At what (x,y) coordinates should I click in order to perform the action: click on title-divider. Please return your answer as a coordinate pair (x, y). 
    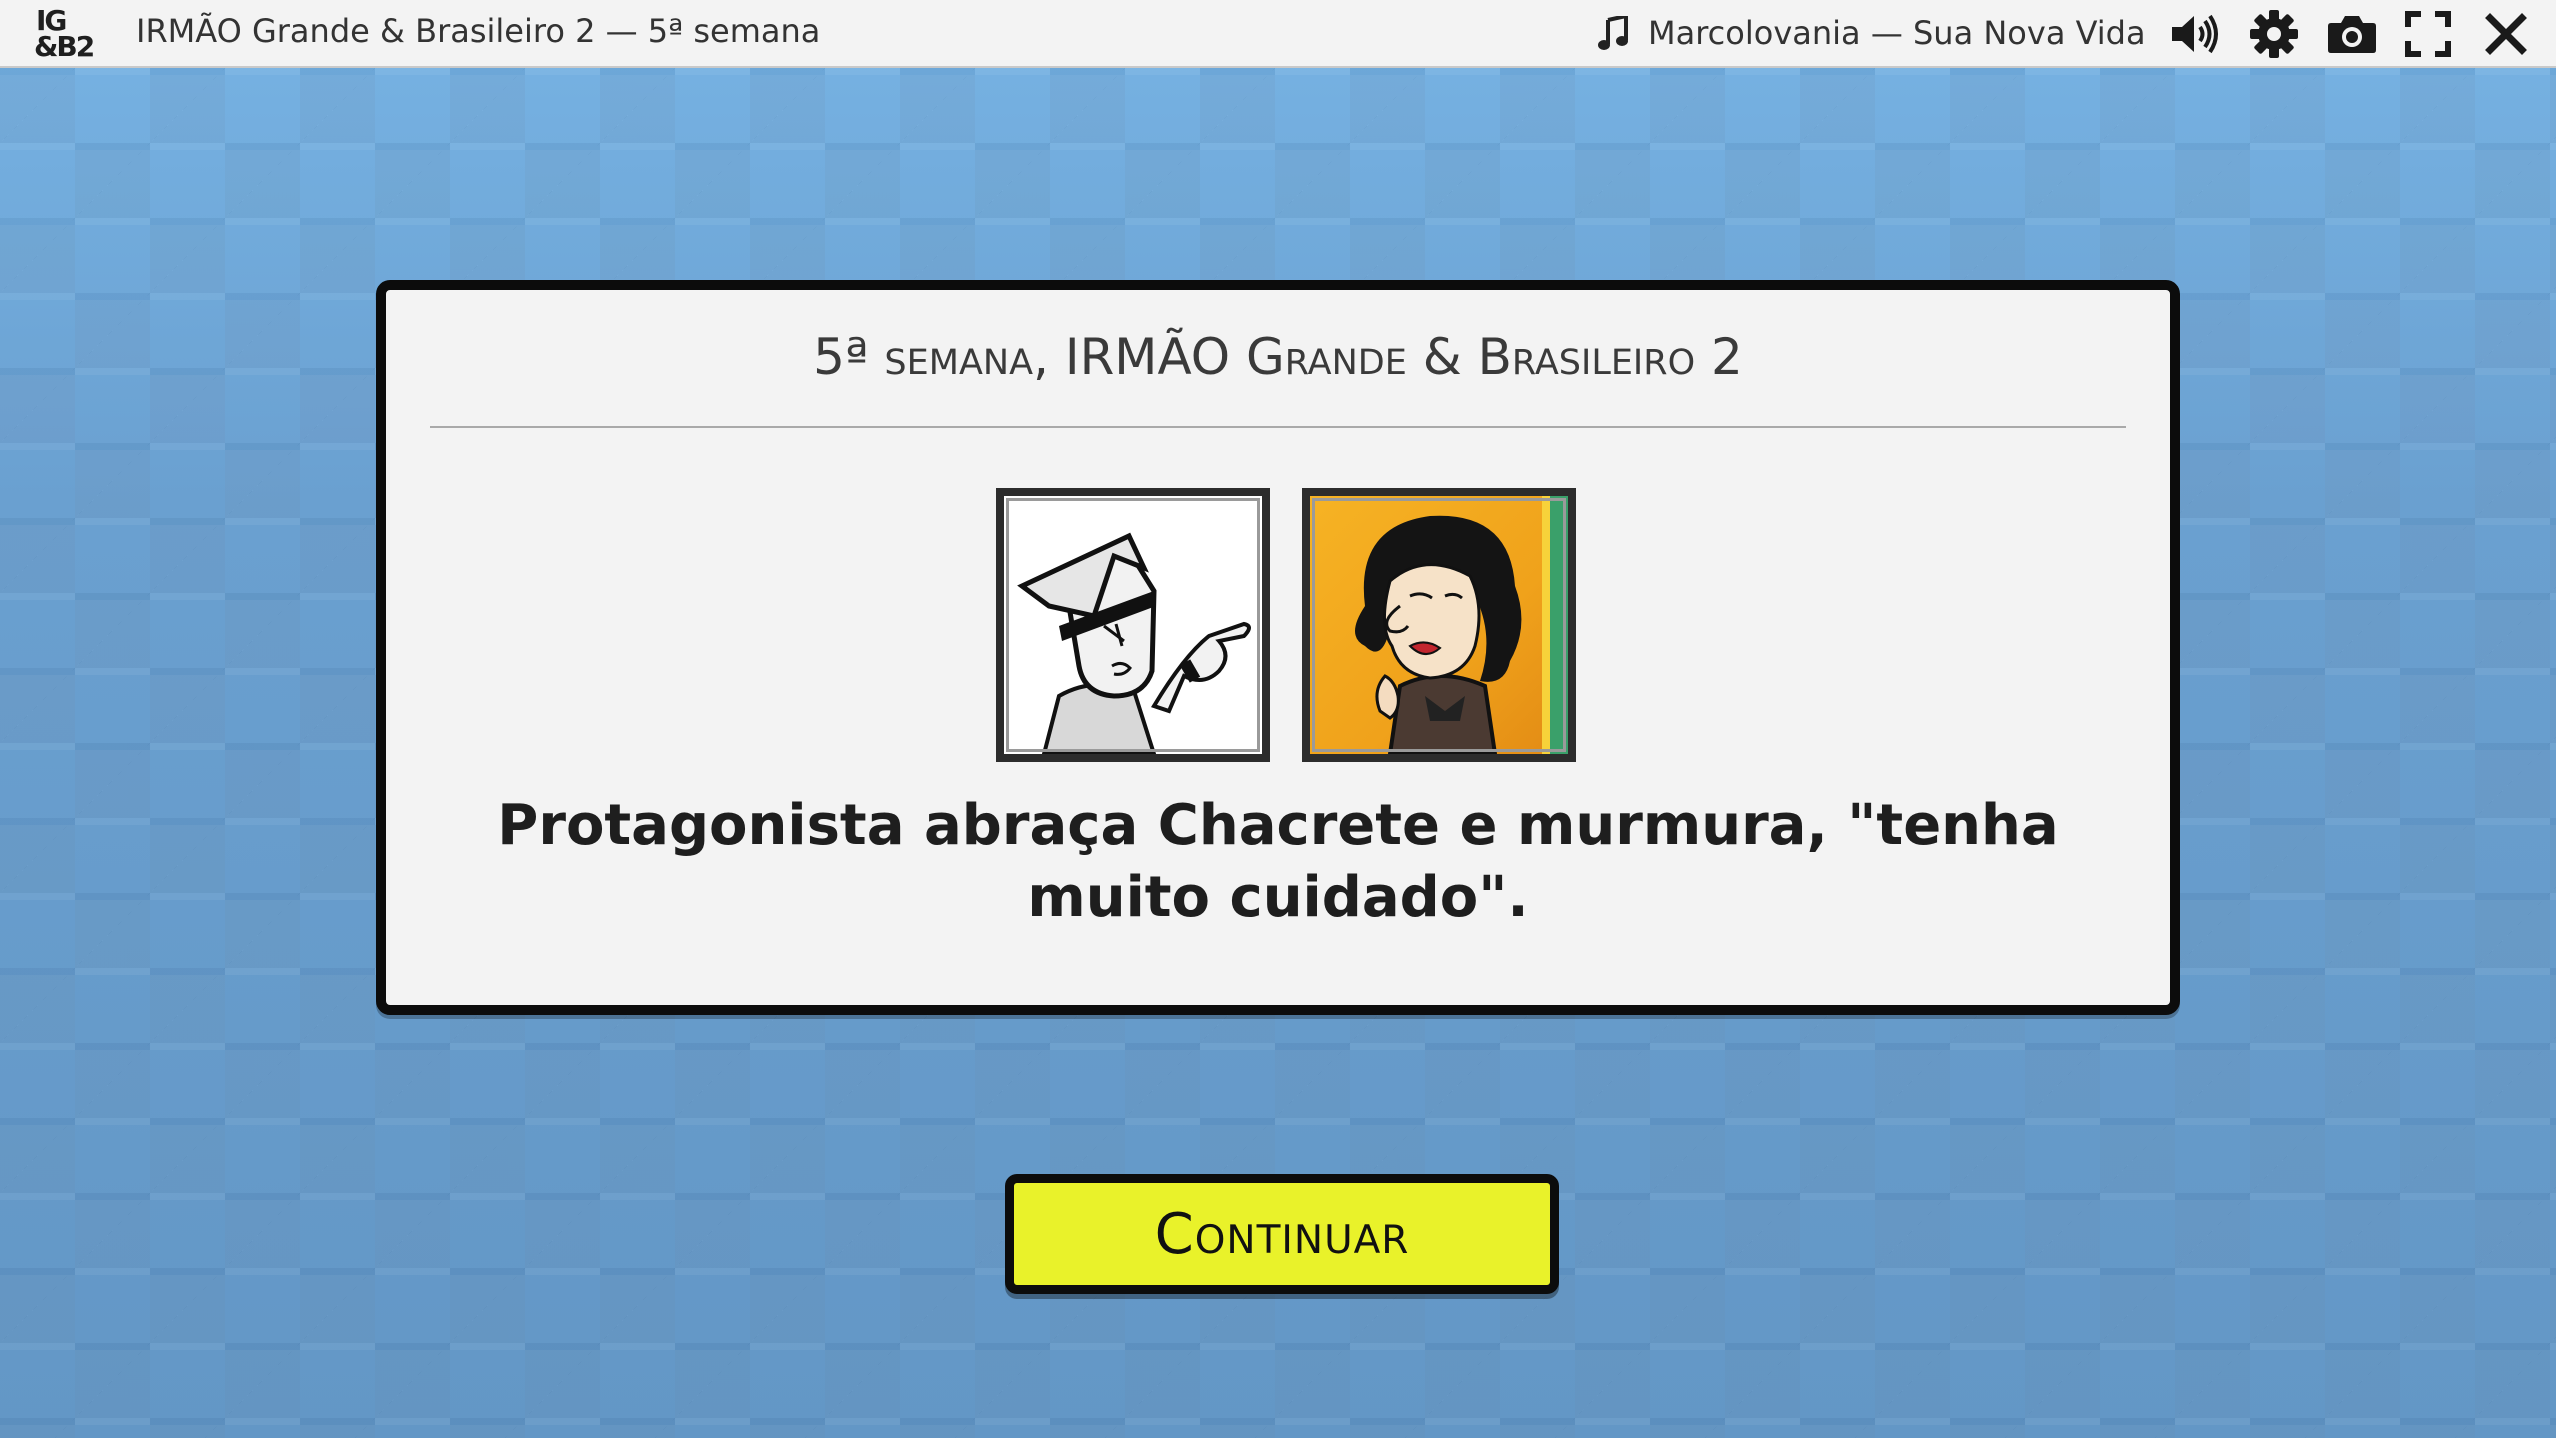
    Looking at the image, I should click on (1278, 427).